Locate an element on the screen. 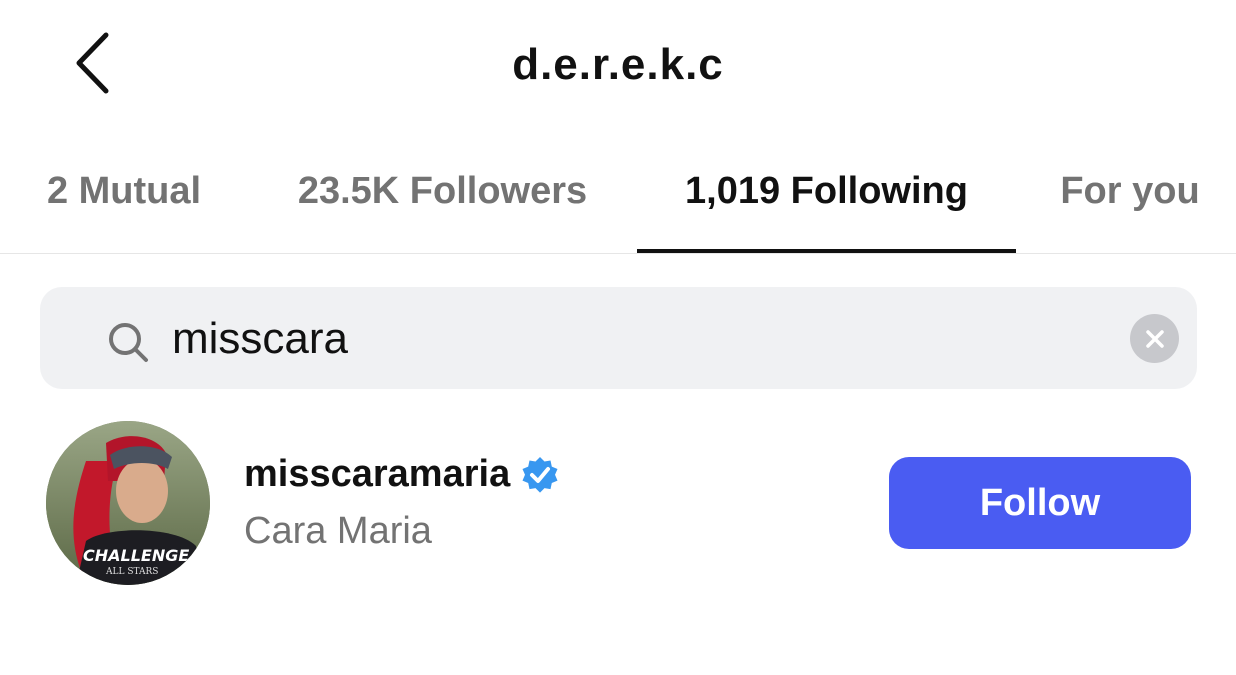  tab-following: 1,019 Following is located at coordinates (826, 201).